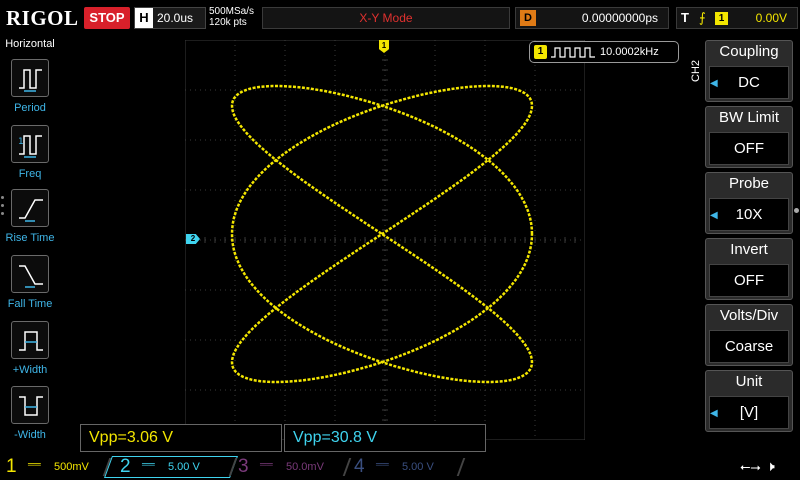  What do you see at coordinates (30, 435) in the screenshot?
I see `sidebar-item-label: -Width` at bounding box center [30, 435].